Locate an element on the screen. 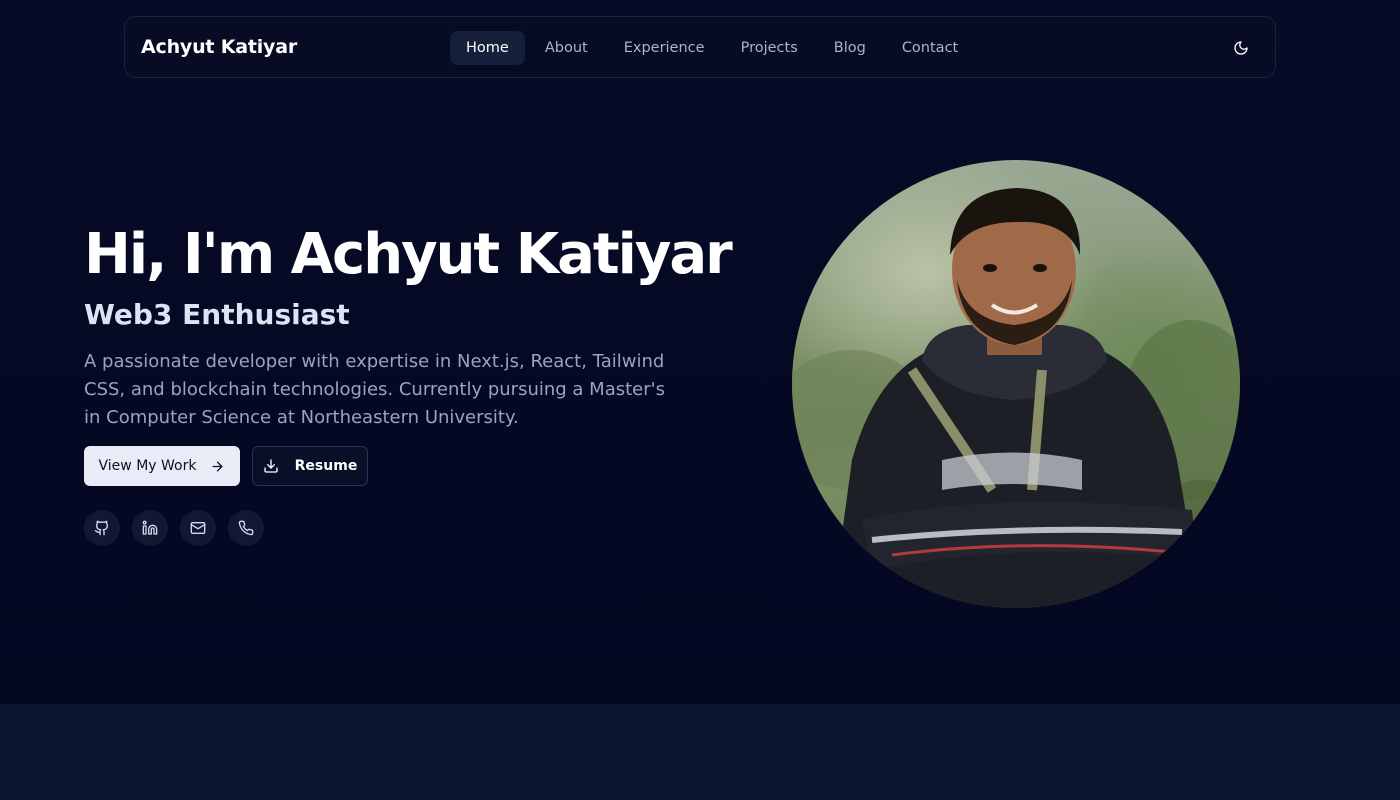 The height and width of the screenshot is (800, 1400). nav-link-about: About is located at coordinates (566, 48).